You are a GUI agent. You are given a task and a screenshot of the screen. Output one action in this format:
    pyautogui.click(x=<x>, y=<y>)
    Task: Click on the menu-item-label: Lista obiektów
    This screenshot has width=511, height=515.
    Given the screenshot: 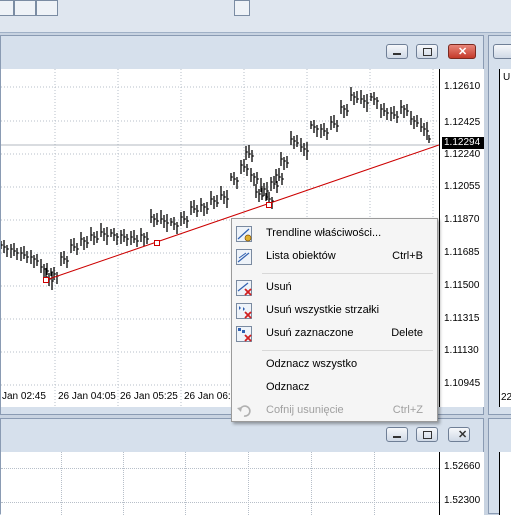 What is the action you would take?
    pyautogui.click(x=301, y=256)
    